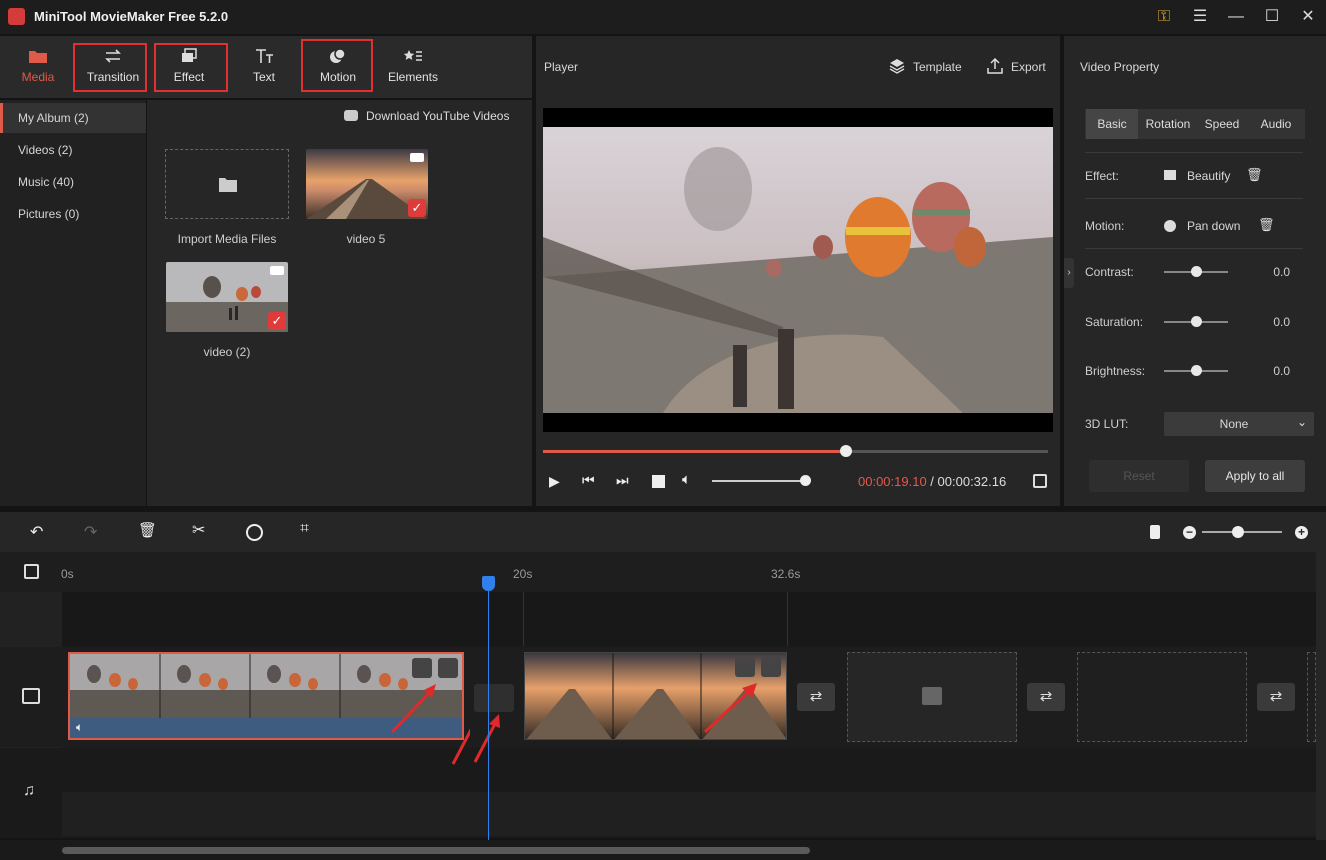 Image resolution: width=1326 pixels, height=860 pixels. I want to click on zoom-slider, so click(1242, 532).